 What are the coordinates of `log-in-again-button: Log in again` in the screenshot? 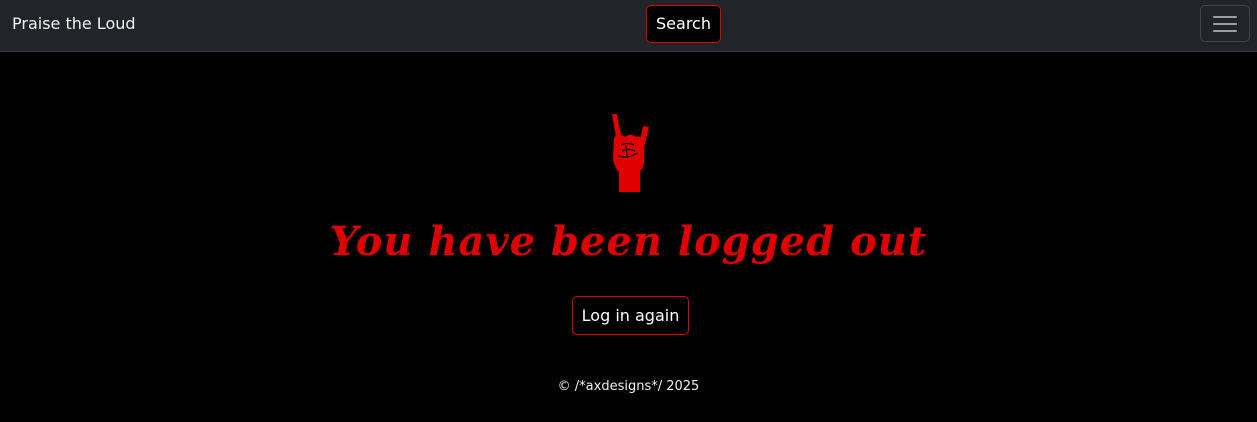 It's located at (630, 315).